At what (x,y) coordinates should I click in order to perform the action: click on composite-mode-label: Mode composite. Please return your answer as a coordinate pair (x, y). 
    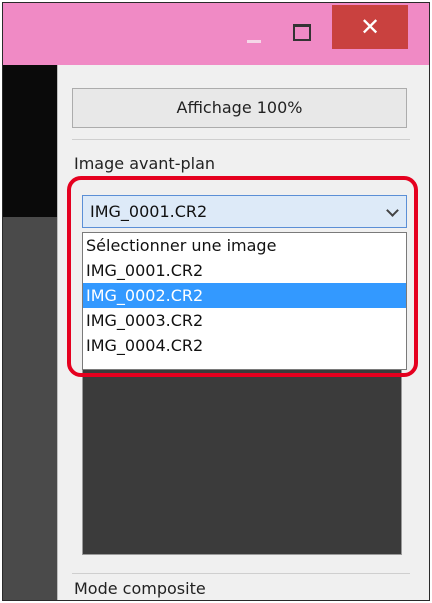
    Looking at the image, I should click on (140, 588).